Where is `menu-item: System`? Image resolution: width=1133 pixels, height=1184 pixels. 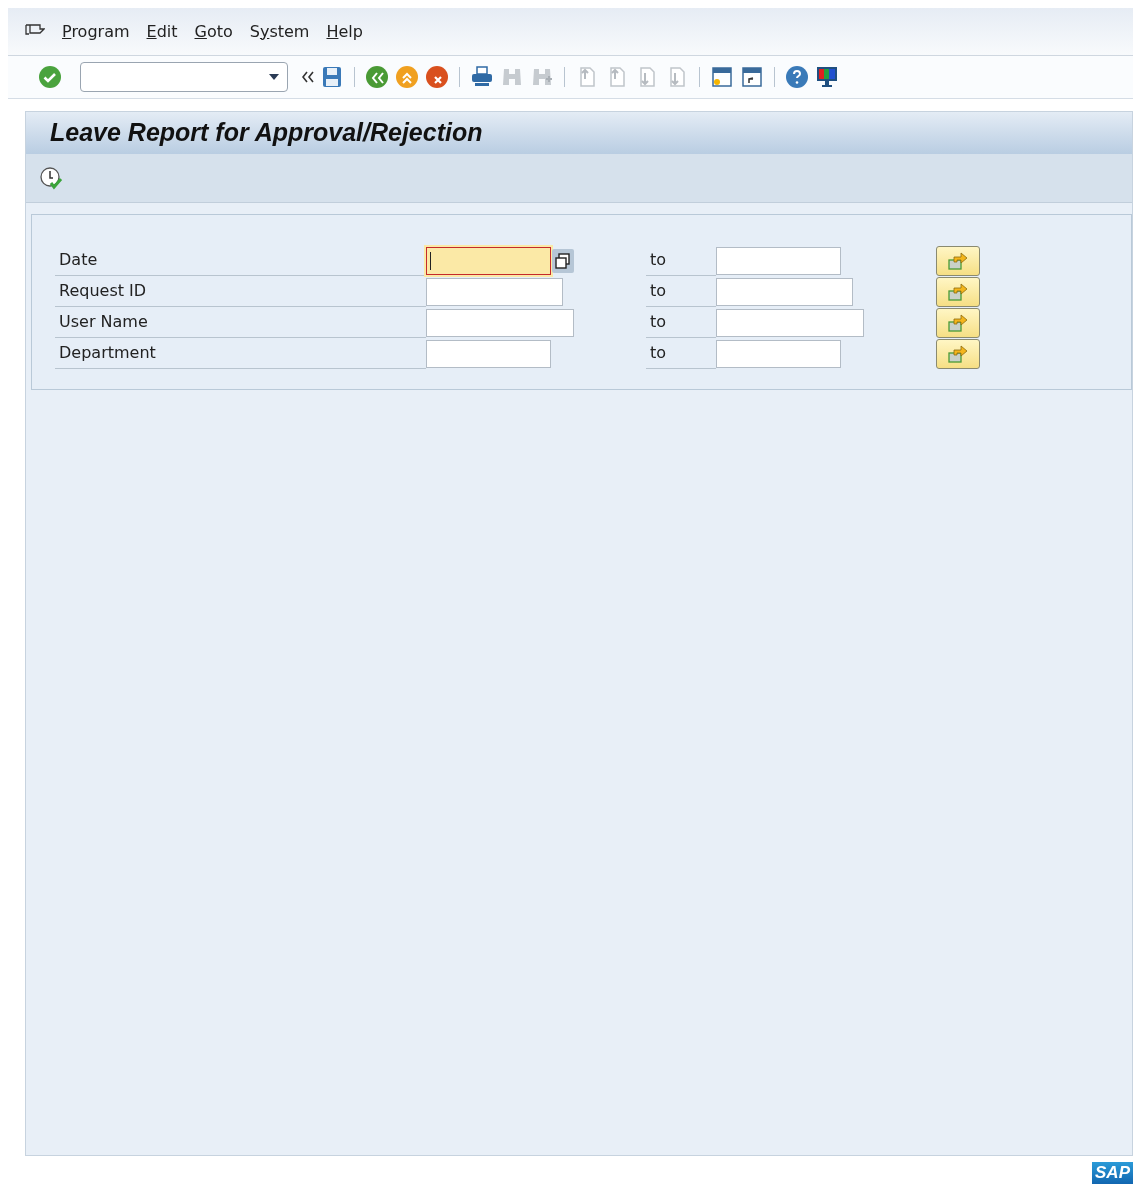
menu-item: System is located at coordinates (279, 31).